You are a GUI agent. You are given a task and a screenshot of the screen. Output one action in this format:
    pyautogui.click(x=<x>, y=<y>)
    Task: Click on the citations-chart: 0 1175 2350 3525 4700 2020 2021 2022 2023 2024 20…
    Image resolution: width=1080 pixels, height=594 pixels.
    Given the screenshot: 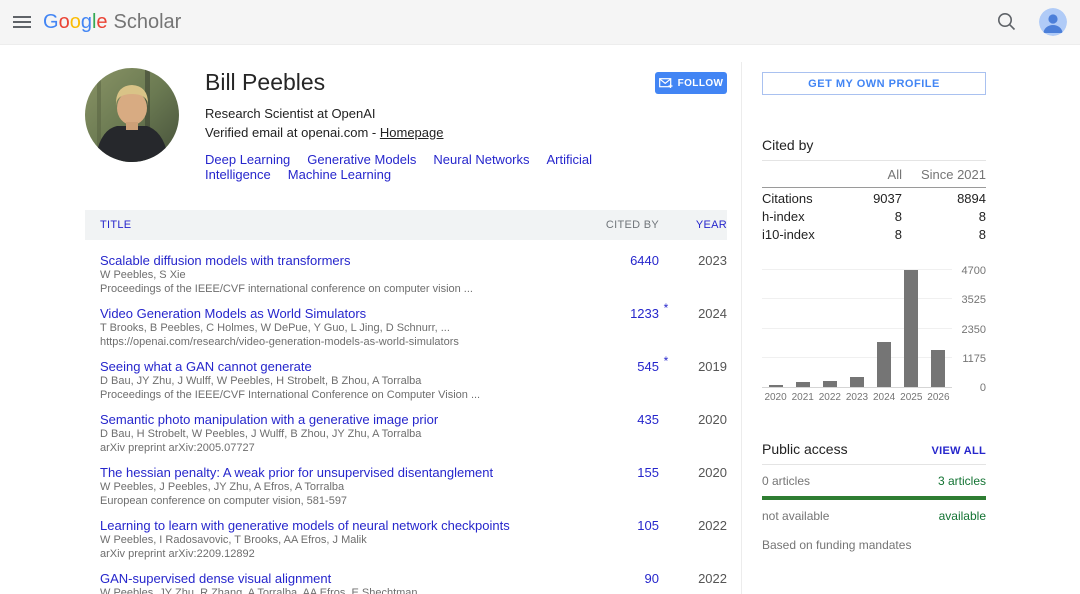 What is the action you would take?
    pyautogui.click(x=874, y=334)
    